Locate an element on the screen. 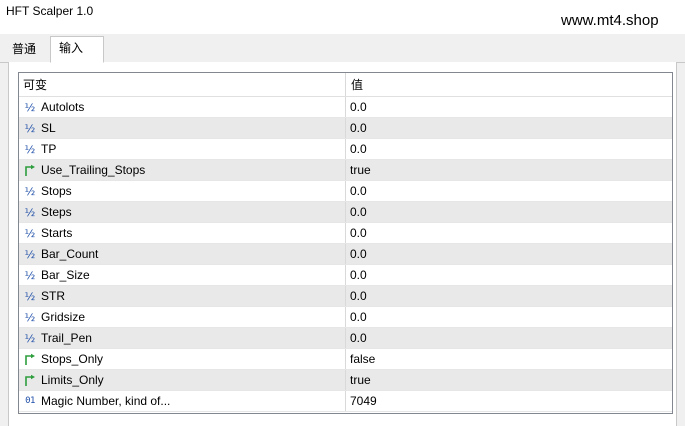 This screenshot has width=685, height=426. variable-name: SL is located at coordinates (48, 128).